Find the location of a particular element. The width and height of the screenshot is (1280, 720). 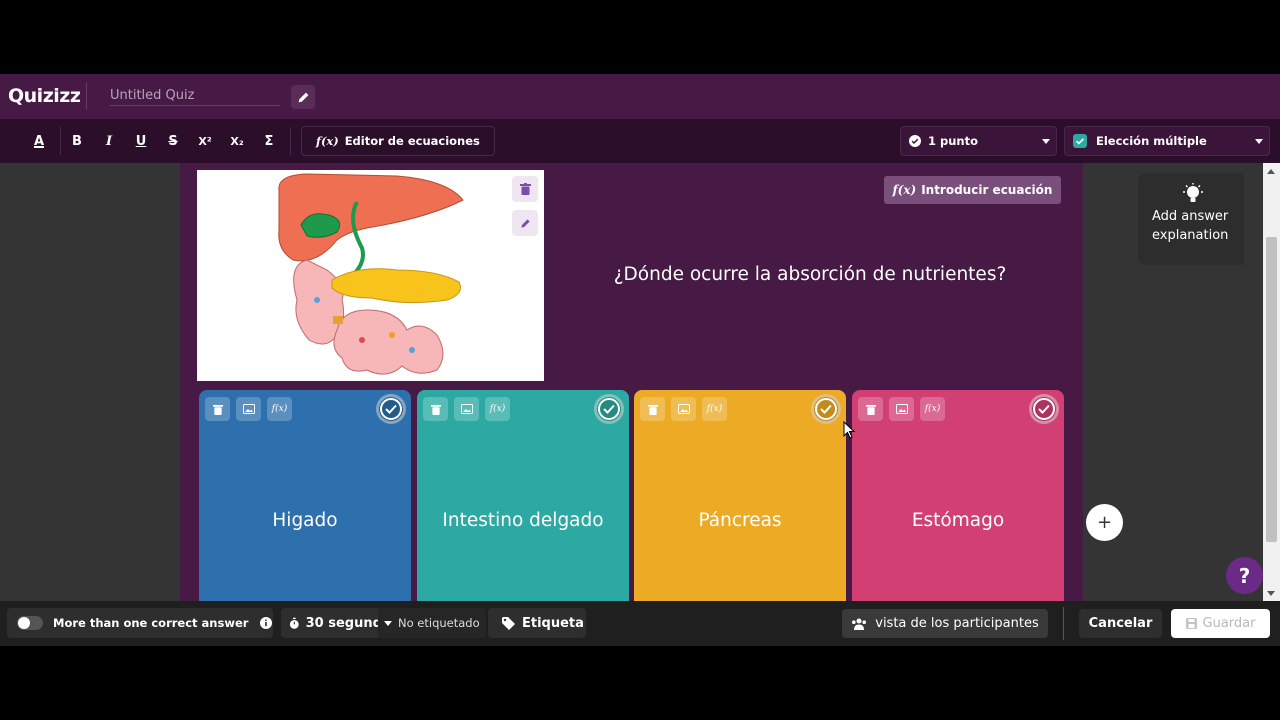

add-answer-button: + is located at coordinates (1104, 522).